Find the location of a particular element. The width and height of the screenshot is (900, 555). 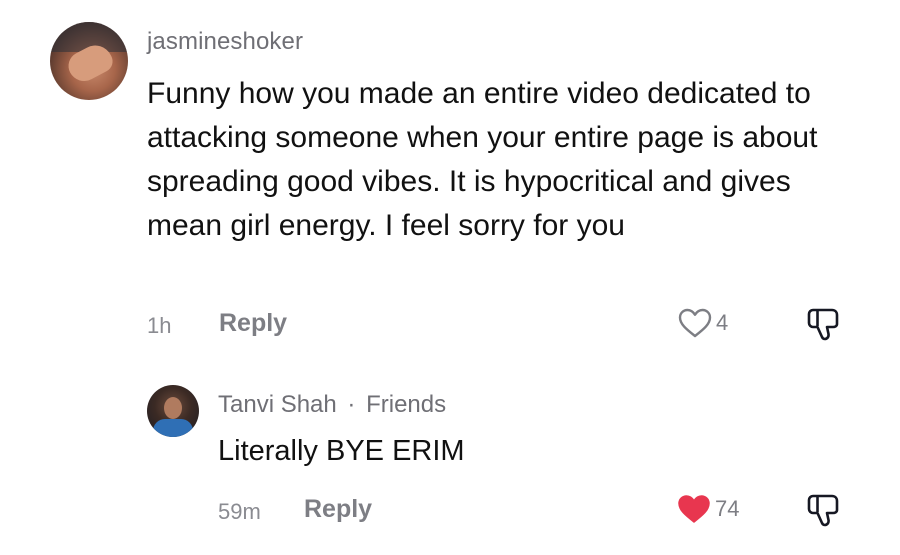

reply-relation-badge: Friends is located at coordinates (406, 404).